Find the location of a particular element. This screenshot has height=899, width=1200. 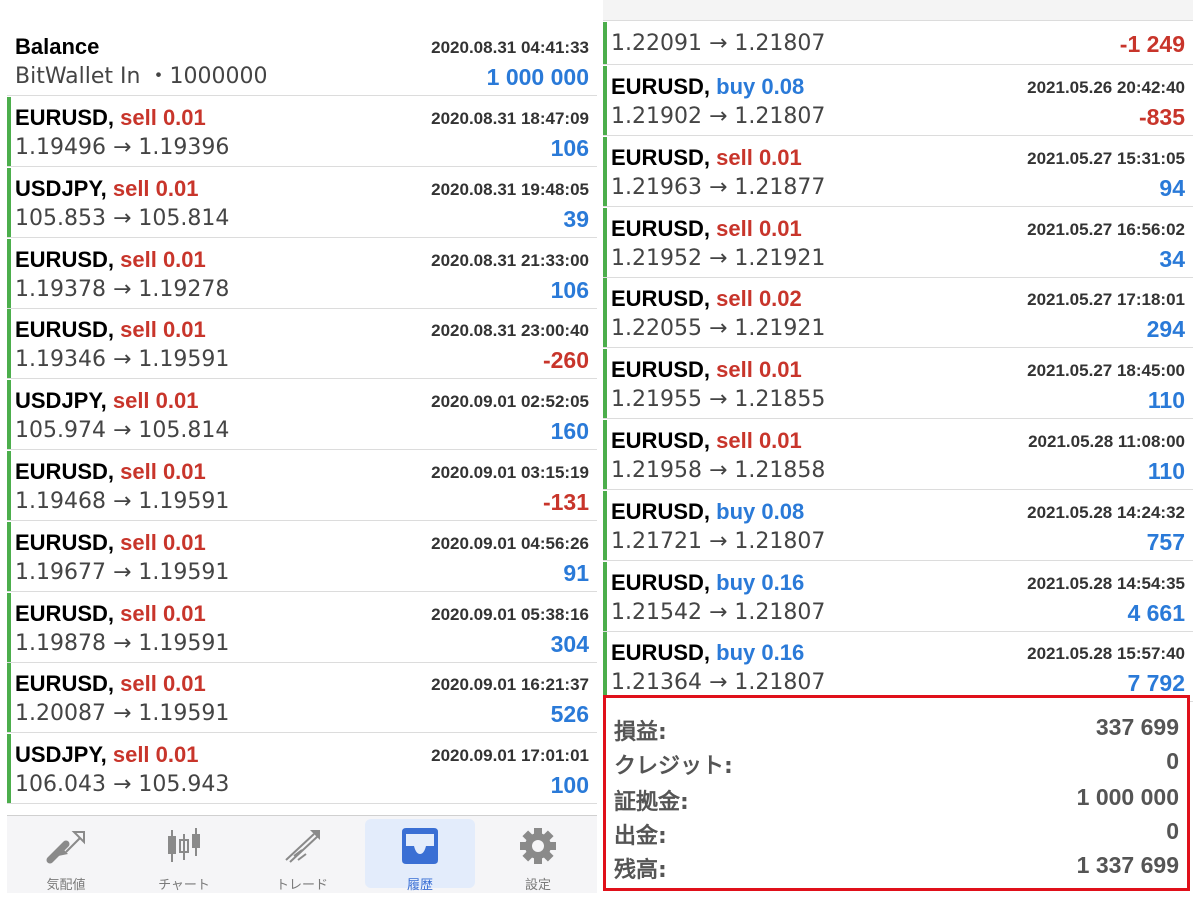

trade-pnl: 4 661 is located at coordinates (1156, 612).